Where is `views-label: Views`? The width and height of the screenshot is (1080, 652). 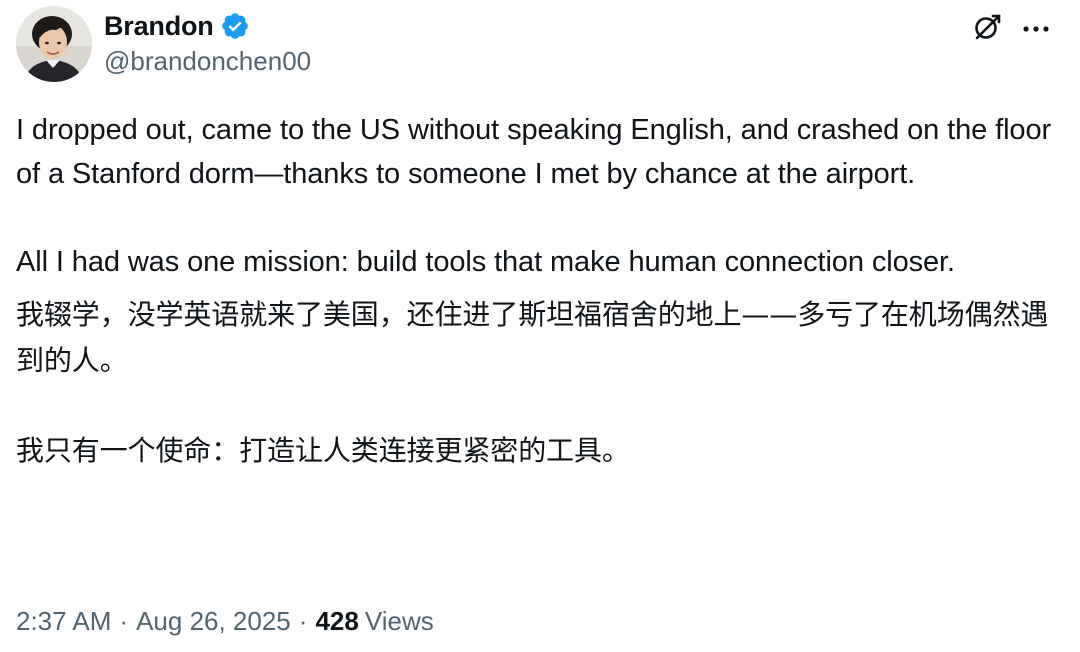
views-label: Views is located at coordinates (399, 621).